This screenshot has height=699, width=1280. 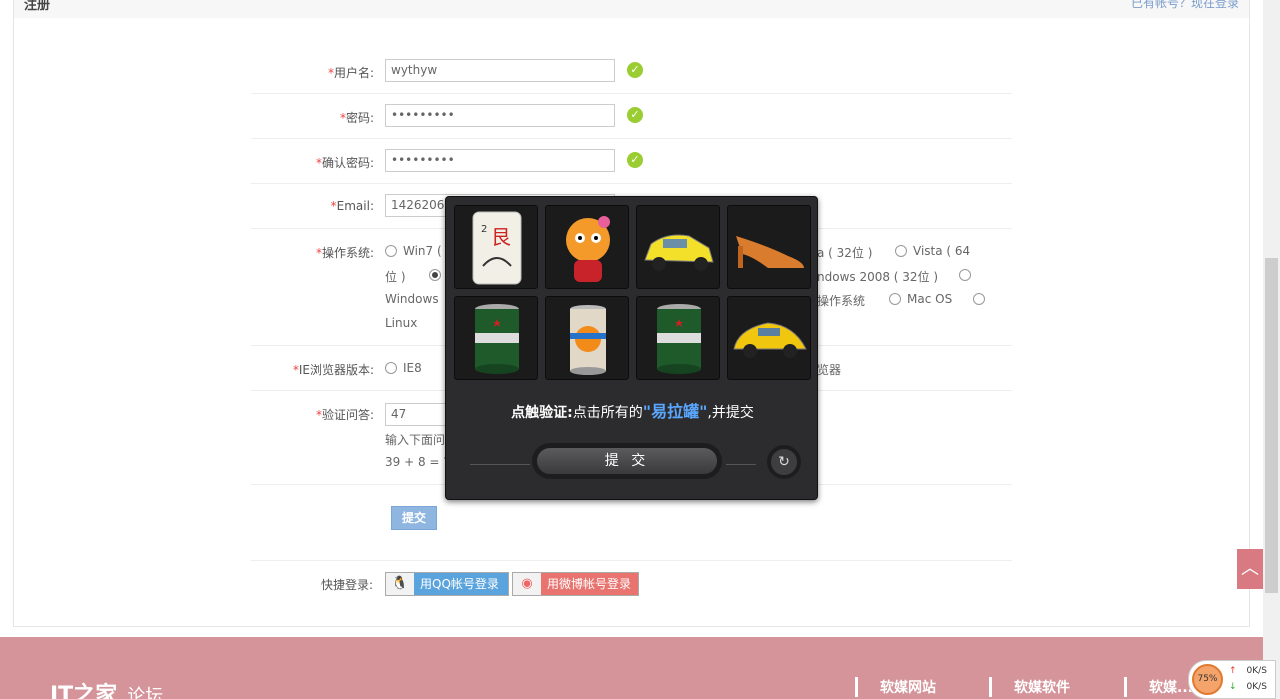 I want to click on email-label: *Email:, so click(x=352, y=206).